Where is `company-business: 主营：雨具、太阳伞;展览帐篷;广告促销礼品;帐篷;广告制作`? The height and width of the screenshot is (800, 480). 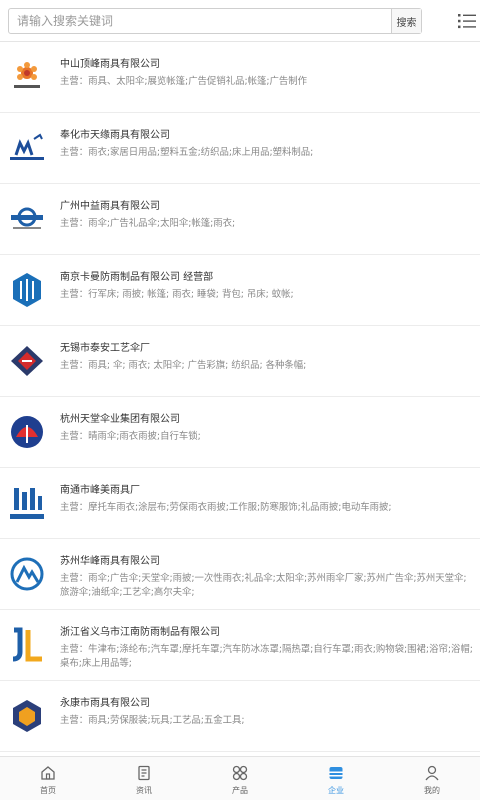
company-business: 主营：雨具、太阳伞;展览帐篷;广告促销礼品;帐篷;广告制作 is located at coordinates (184, 81).